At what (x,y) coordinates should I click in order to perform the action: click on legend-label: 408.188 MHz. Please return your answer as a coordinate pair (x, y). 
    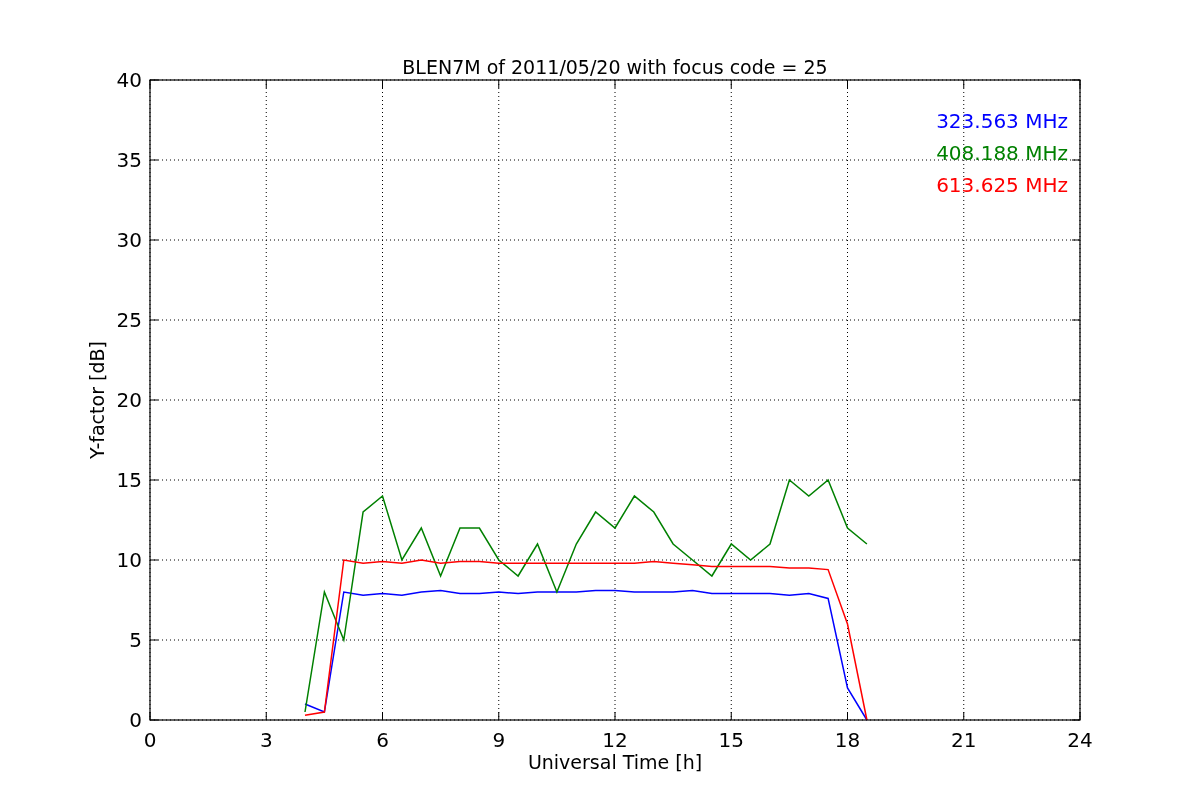
    Looking at the image, I should click on (1002, 153).